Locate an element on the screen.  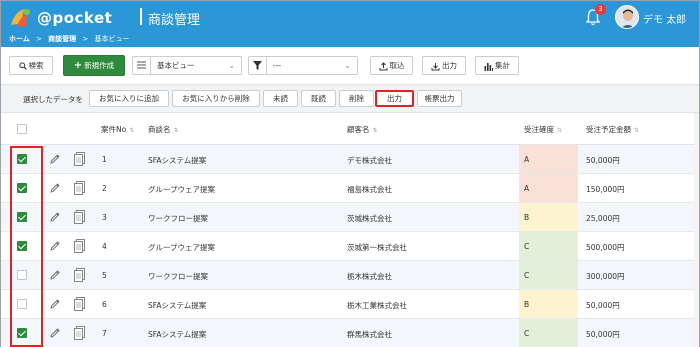
chevron-down-icon: ⌄ is located at coordinates (347, 65).